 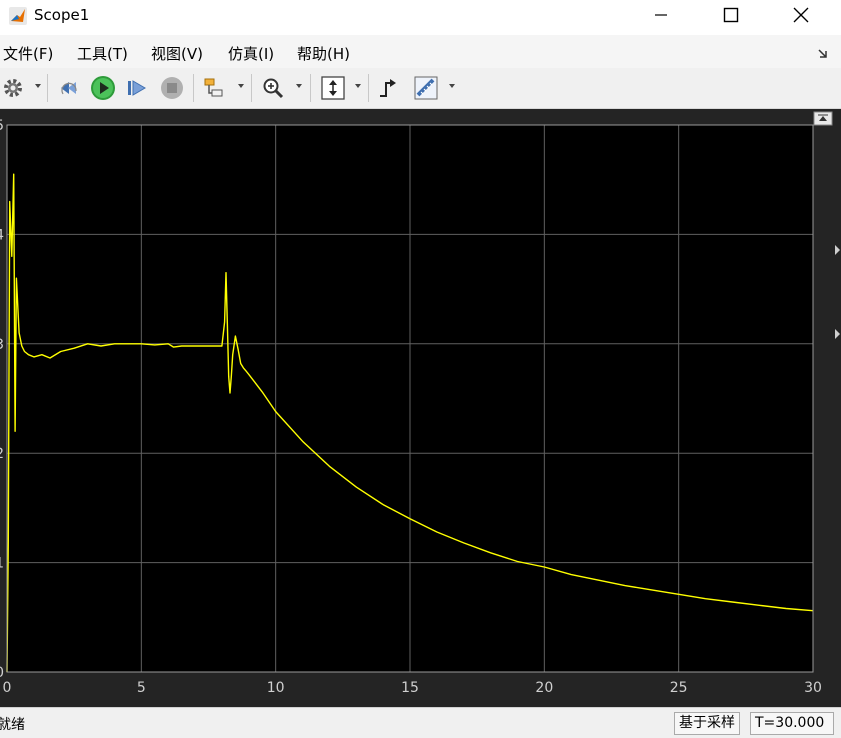 What do you see at coordinates (824, 53) in the screenshot?
I see `undock-arrow-icon` at bounding box center [824, 53].